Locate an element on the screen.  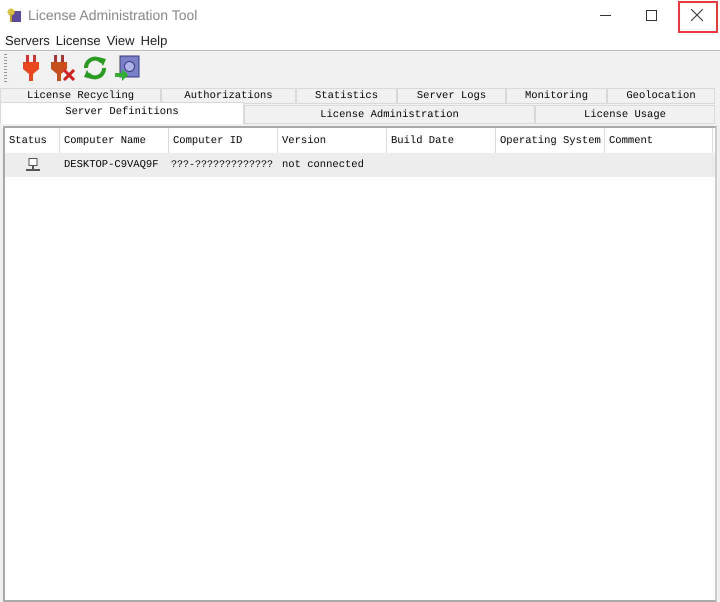
tab: Server Logs is located at coordinates (451, 96).